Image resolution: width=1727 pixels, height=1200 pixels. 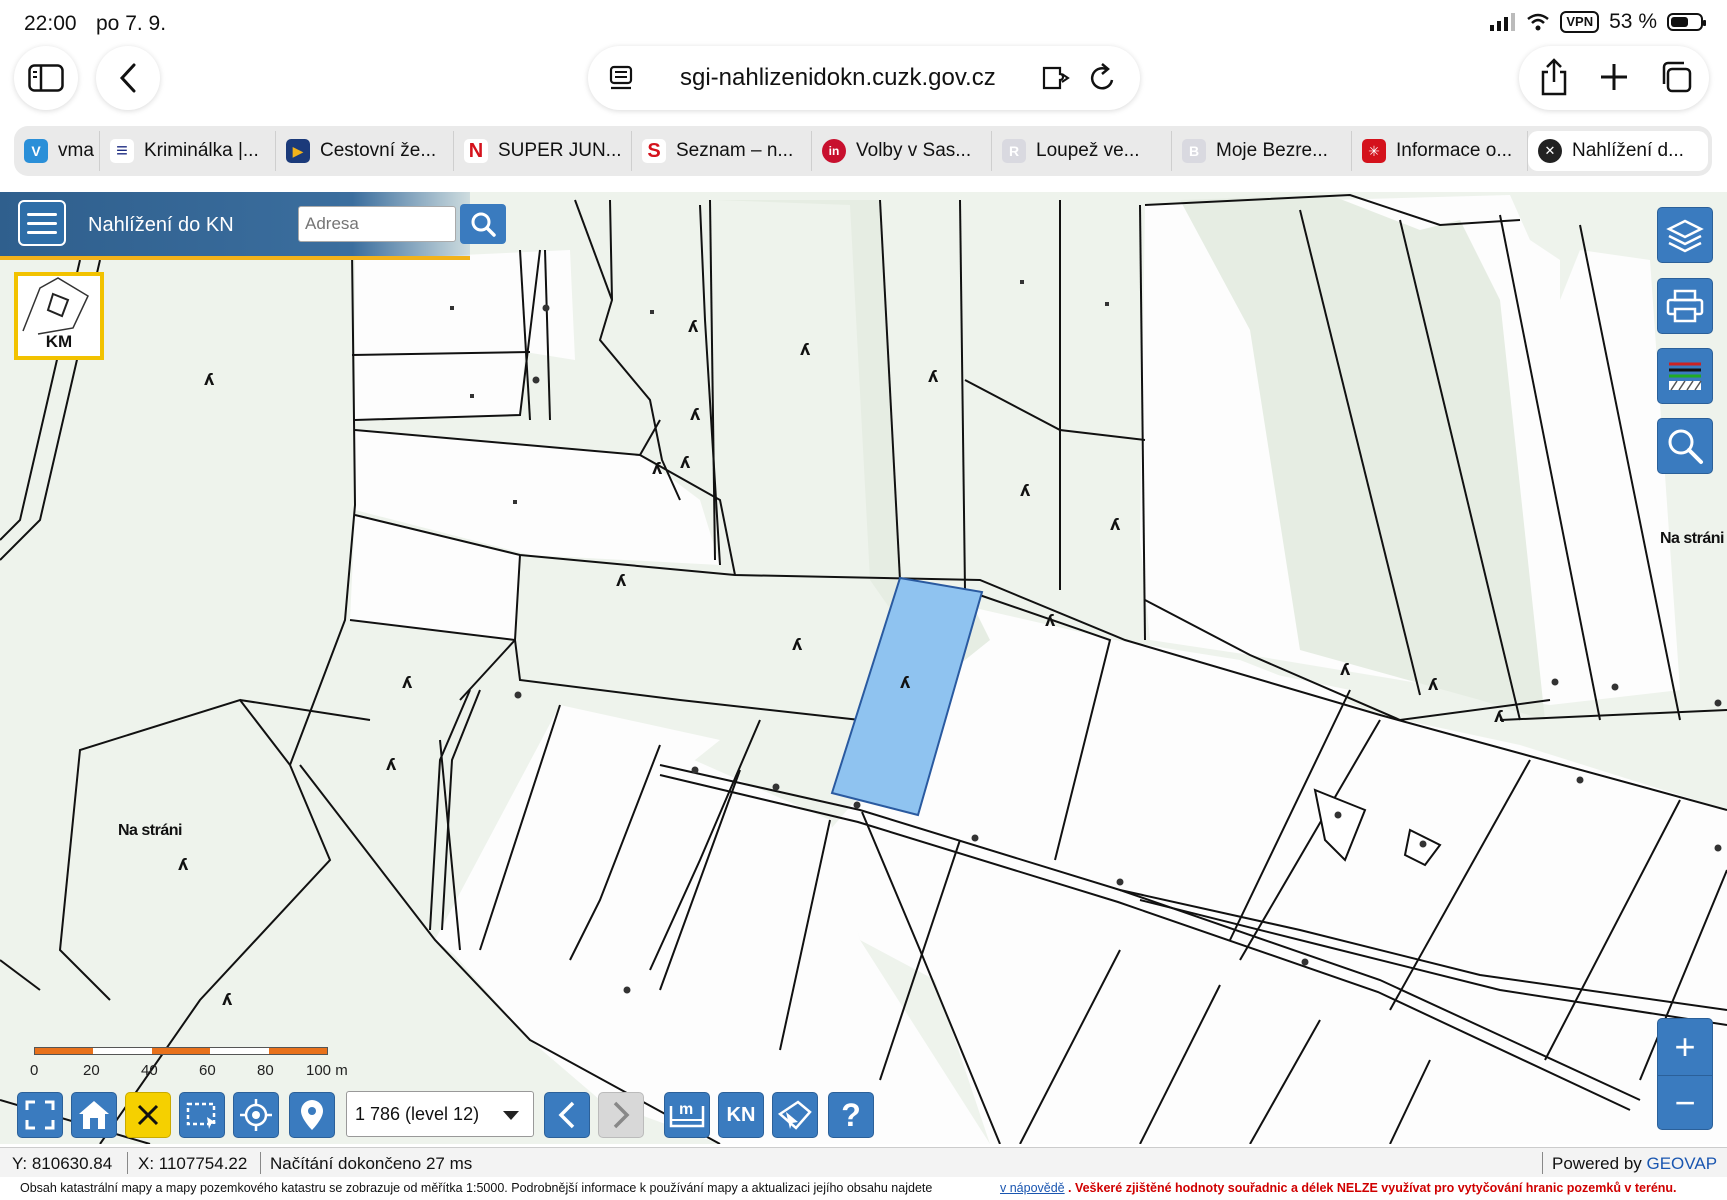 I want to click on place-marker-button, so click(x=312, y=1115).